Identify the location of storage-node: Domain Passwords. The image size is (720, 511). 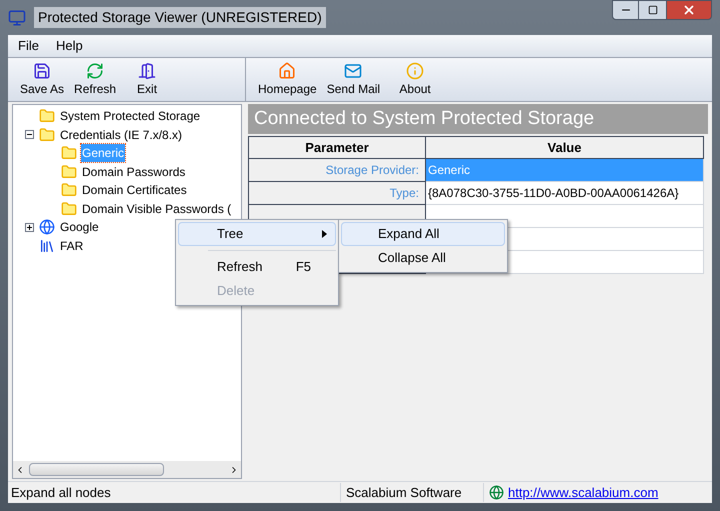
(133, 171).